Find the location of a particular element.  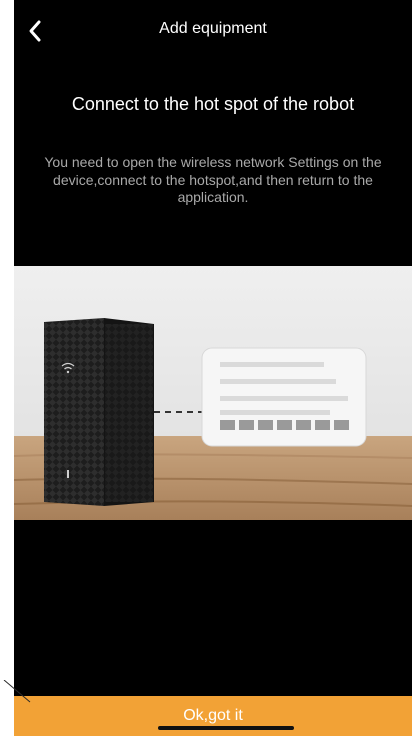

navigation-bar: Add equipment is located at coordinates (213, 32).